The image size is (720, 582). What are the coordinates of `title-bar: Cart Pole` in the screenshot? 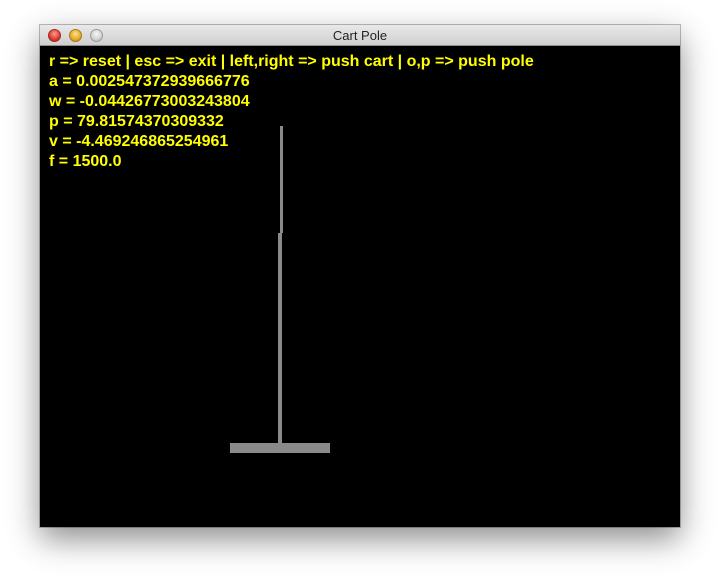 It's located at (360, 35).